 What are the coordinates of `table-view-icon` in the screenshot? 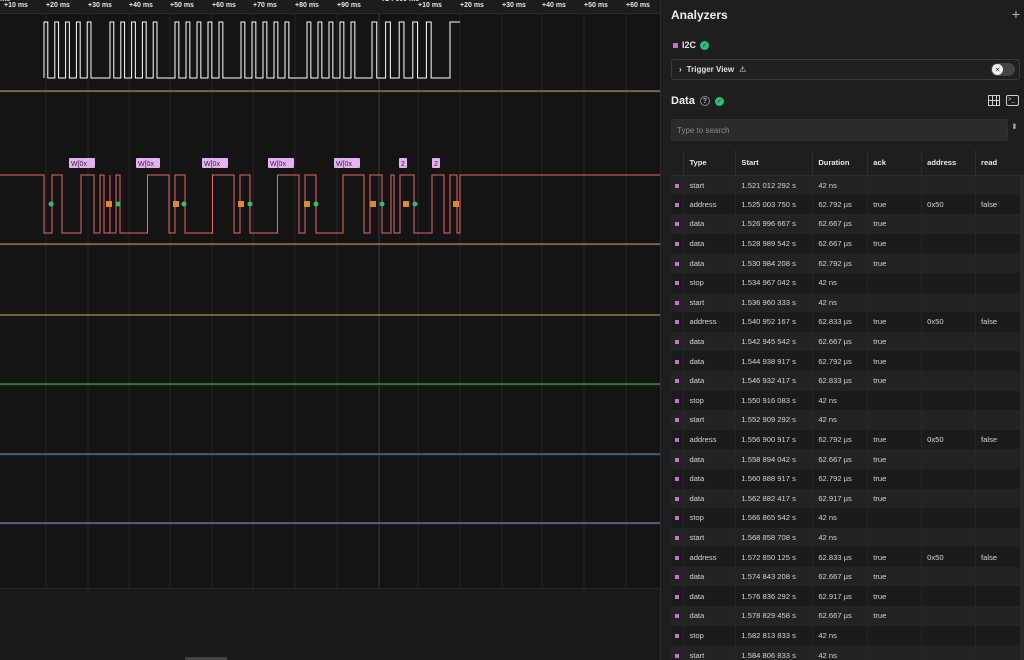 It's located at (994, 100).